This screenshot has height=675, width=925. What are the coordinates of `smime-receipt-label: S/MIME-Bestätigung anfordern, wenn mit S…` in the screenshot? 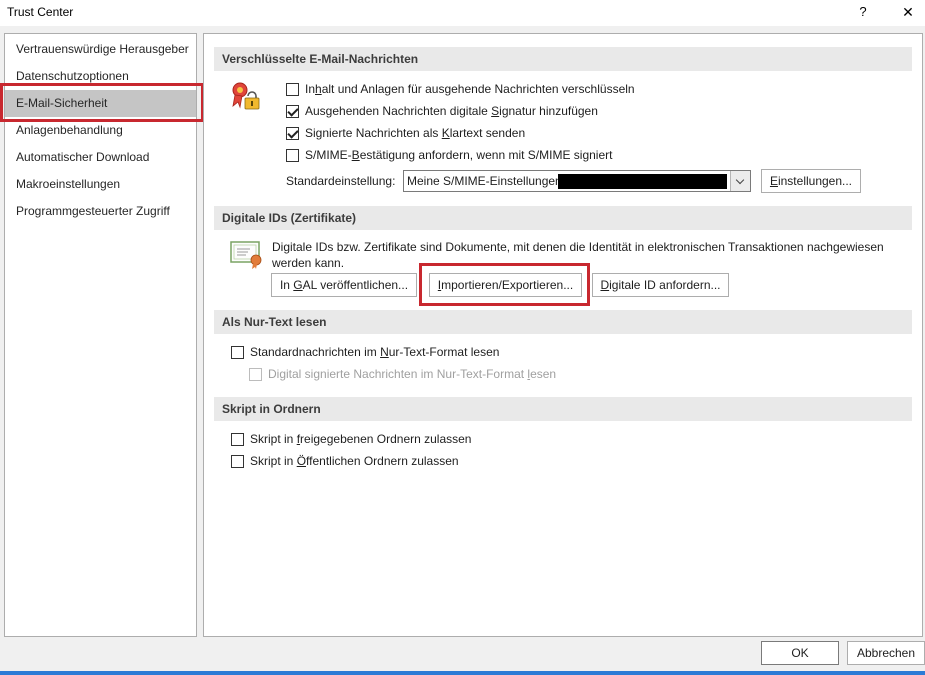 It's located at (459, 155).